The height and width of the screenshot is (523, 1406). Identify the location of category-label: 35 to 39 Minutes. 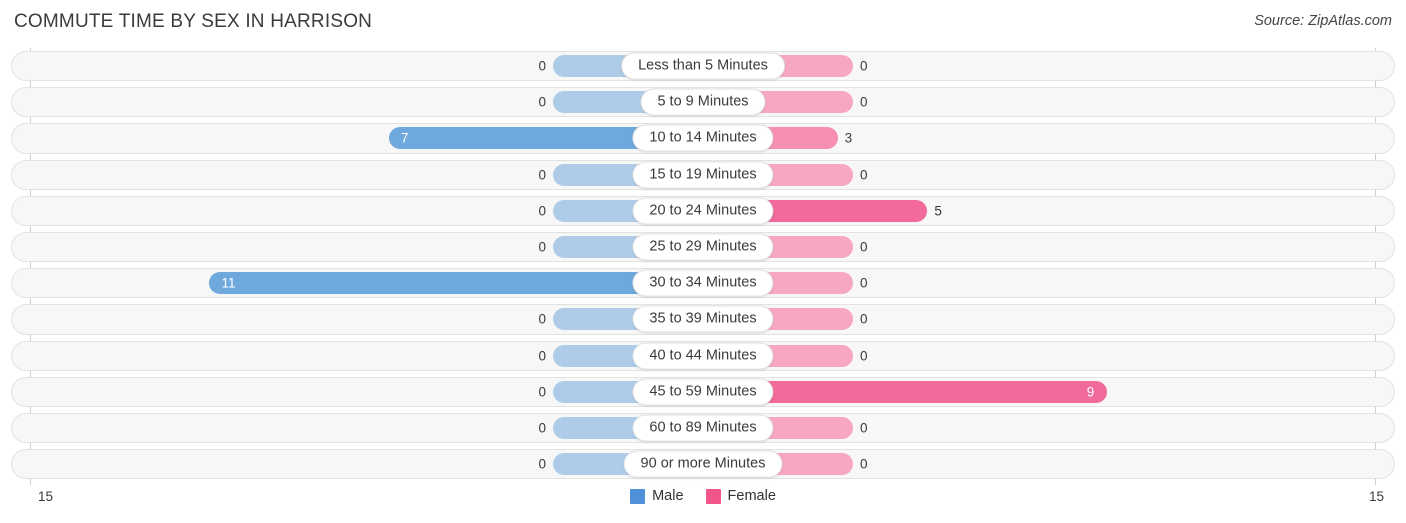
(703, 319).